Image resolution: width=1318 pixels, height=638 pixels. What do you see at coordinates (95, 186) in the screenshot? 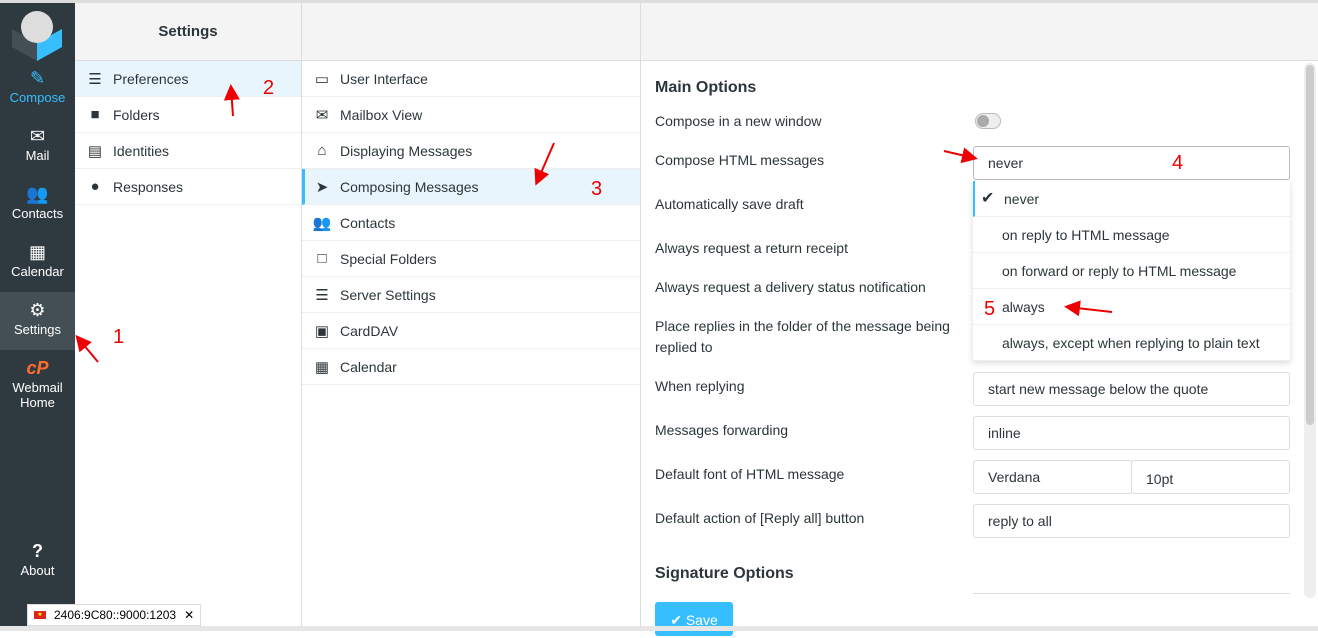
I see `comment-icon: ●` at bounding box center [95, 186].